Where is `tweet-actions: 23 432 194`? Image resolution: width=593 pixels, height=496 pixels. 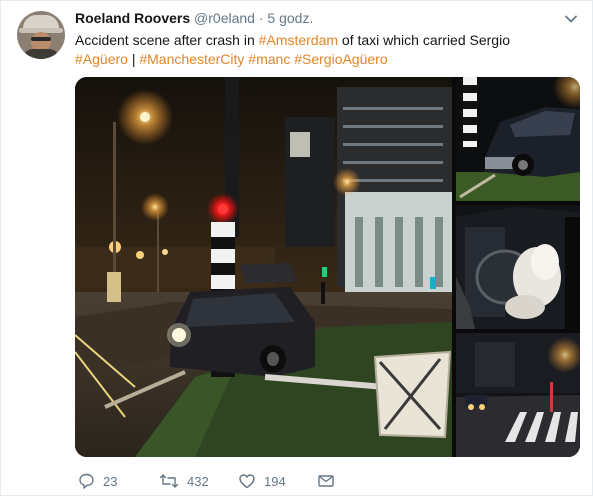 tweet-actions: 23 432 194 is located at coordinates (255, 481).